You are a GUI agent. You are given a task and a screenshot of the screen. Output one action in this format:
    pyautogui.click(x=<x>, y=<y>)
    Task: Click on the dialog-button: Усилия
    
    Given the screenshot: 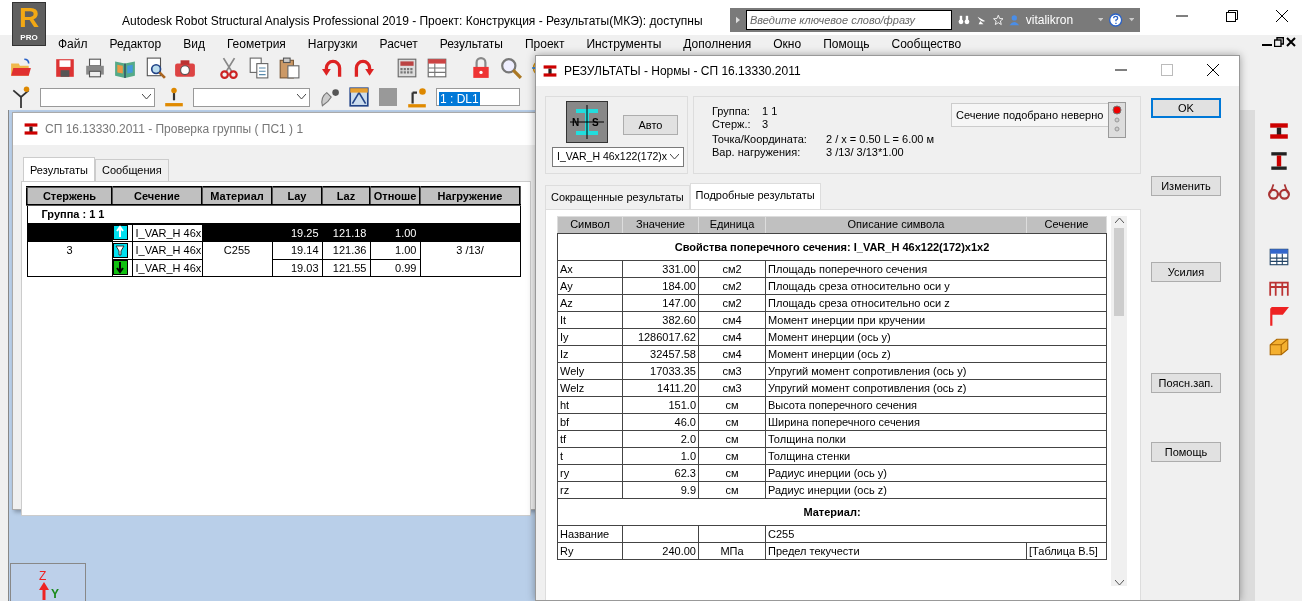 What is the action you would take?
    pyautogui.click(x=1186, y=272)
    